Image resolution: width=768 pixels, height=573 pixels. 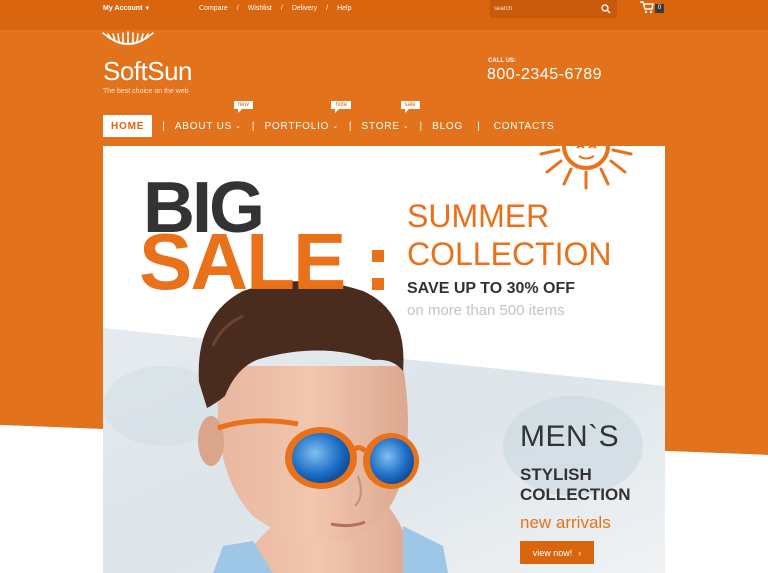 I want to click on sale-headline: SALE, so click(x=242, y=261).